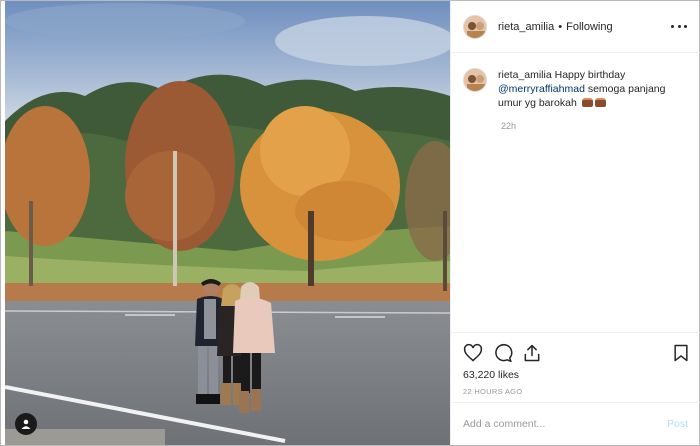 The height and width of the screenshot is (446, 700). I want to click on caption-time: 22h, so click(508, 126).